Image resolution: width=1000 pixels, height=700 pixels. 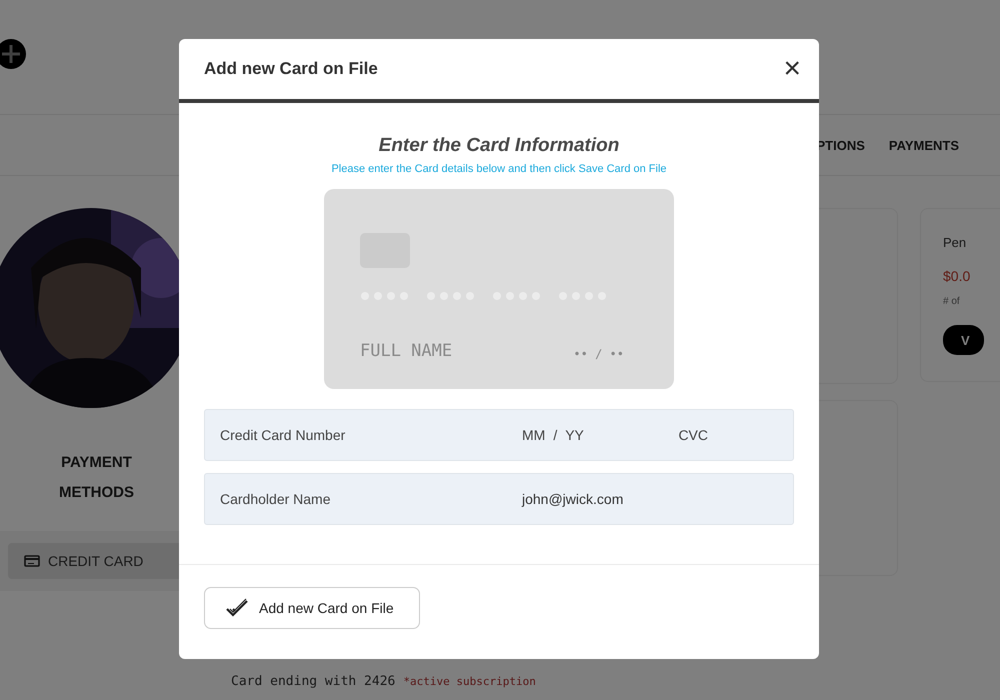 What do you see at coordinates (291, 69) in the screenshot?
I see `dialog-title: Add new Card on File` at bounding box center [291, 69].